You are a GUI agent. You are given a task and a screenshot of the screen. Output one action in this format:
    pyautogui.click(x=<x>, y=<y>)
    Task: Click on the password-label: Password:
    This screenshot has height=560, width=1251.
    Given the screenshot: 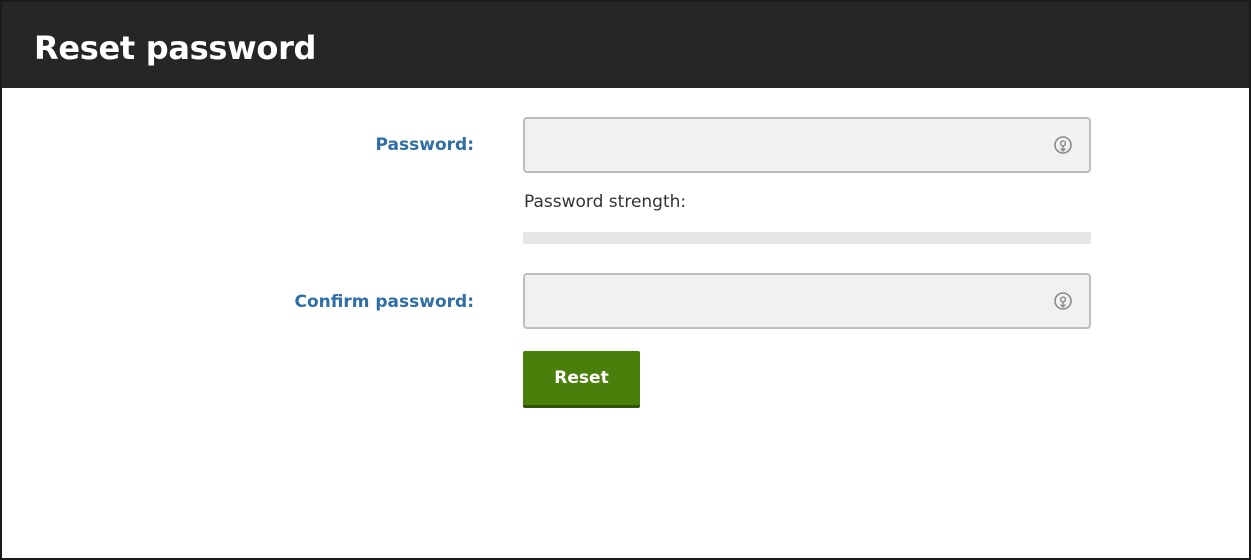 What is the action you would take?
    pyautogui.click(x=424, y=145)
    